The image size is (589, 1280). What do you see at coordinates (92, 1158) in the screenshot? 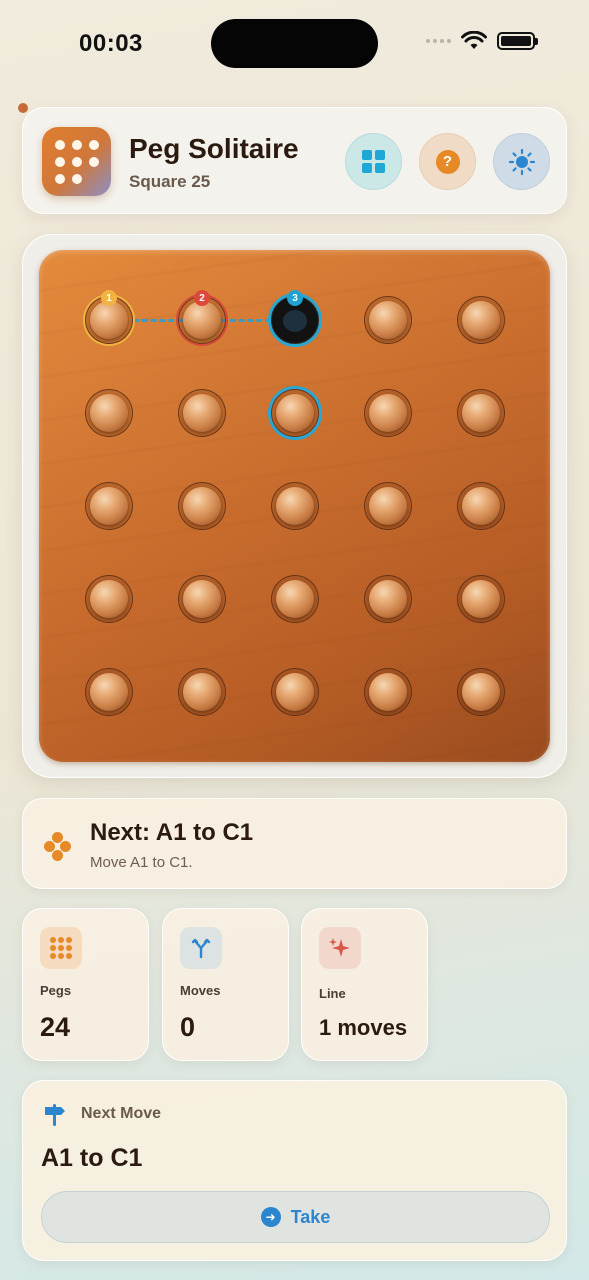
I see `next-move-value: A1 to C1` at bounding box center [92, 1158].